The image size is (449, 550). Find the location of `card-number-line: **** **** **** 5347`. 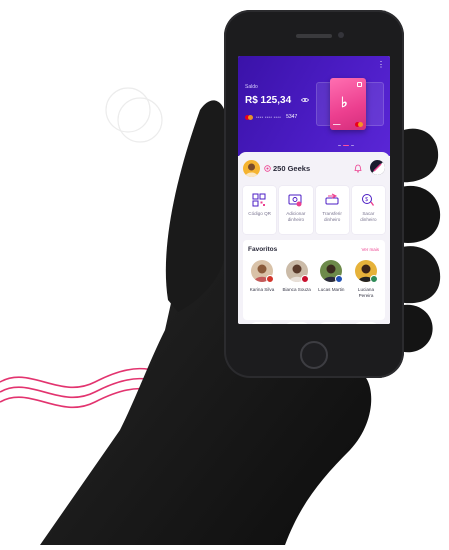

card-number-line: **** **** **** 5347 is located at coordinates (271, 117).